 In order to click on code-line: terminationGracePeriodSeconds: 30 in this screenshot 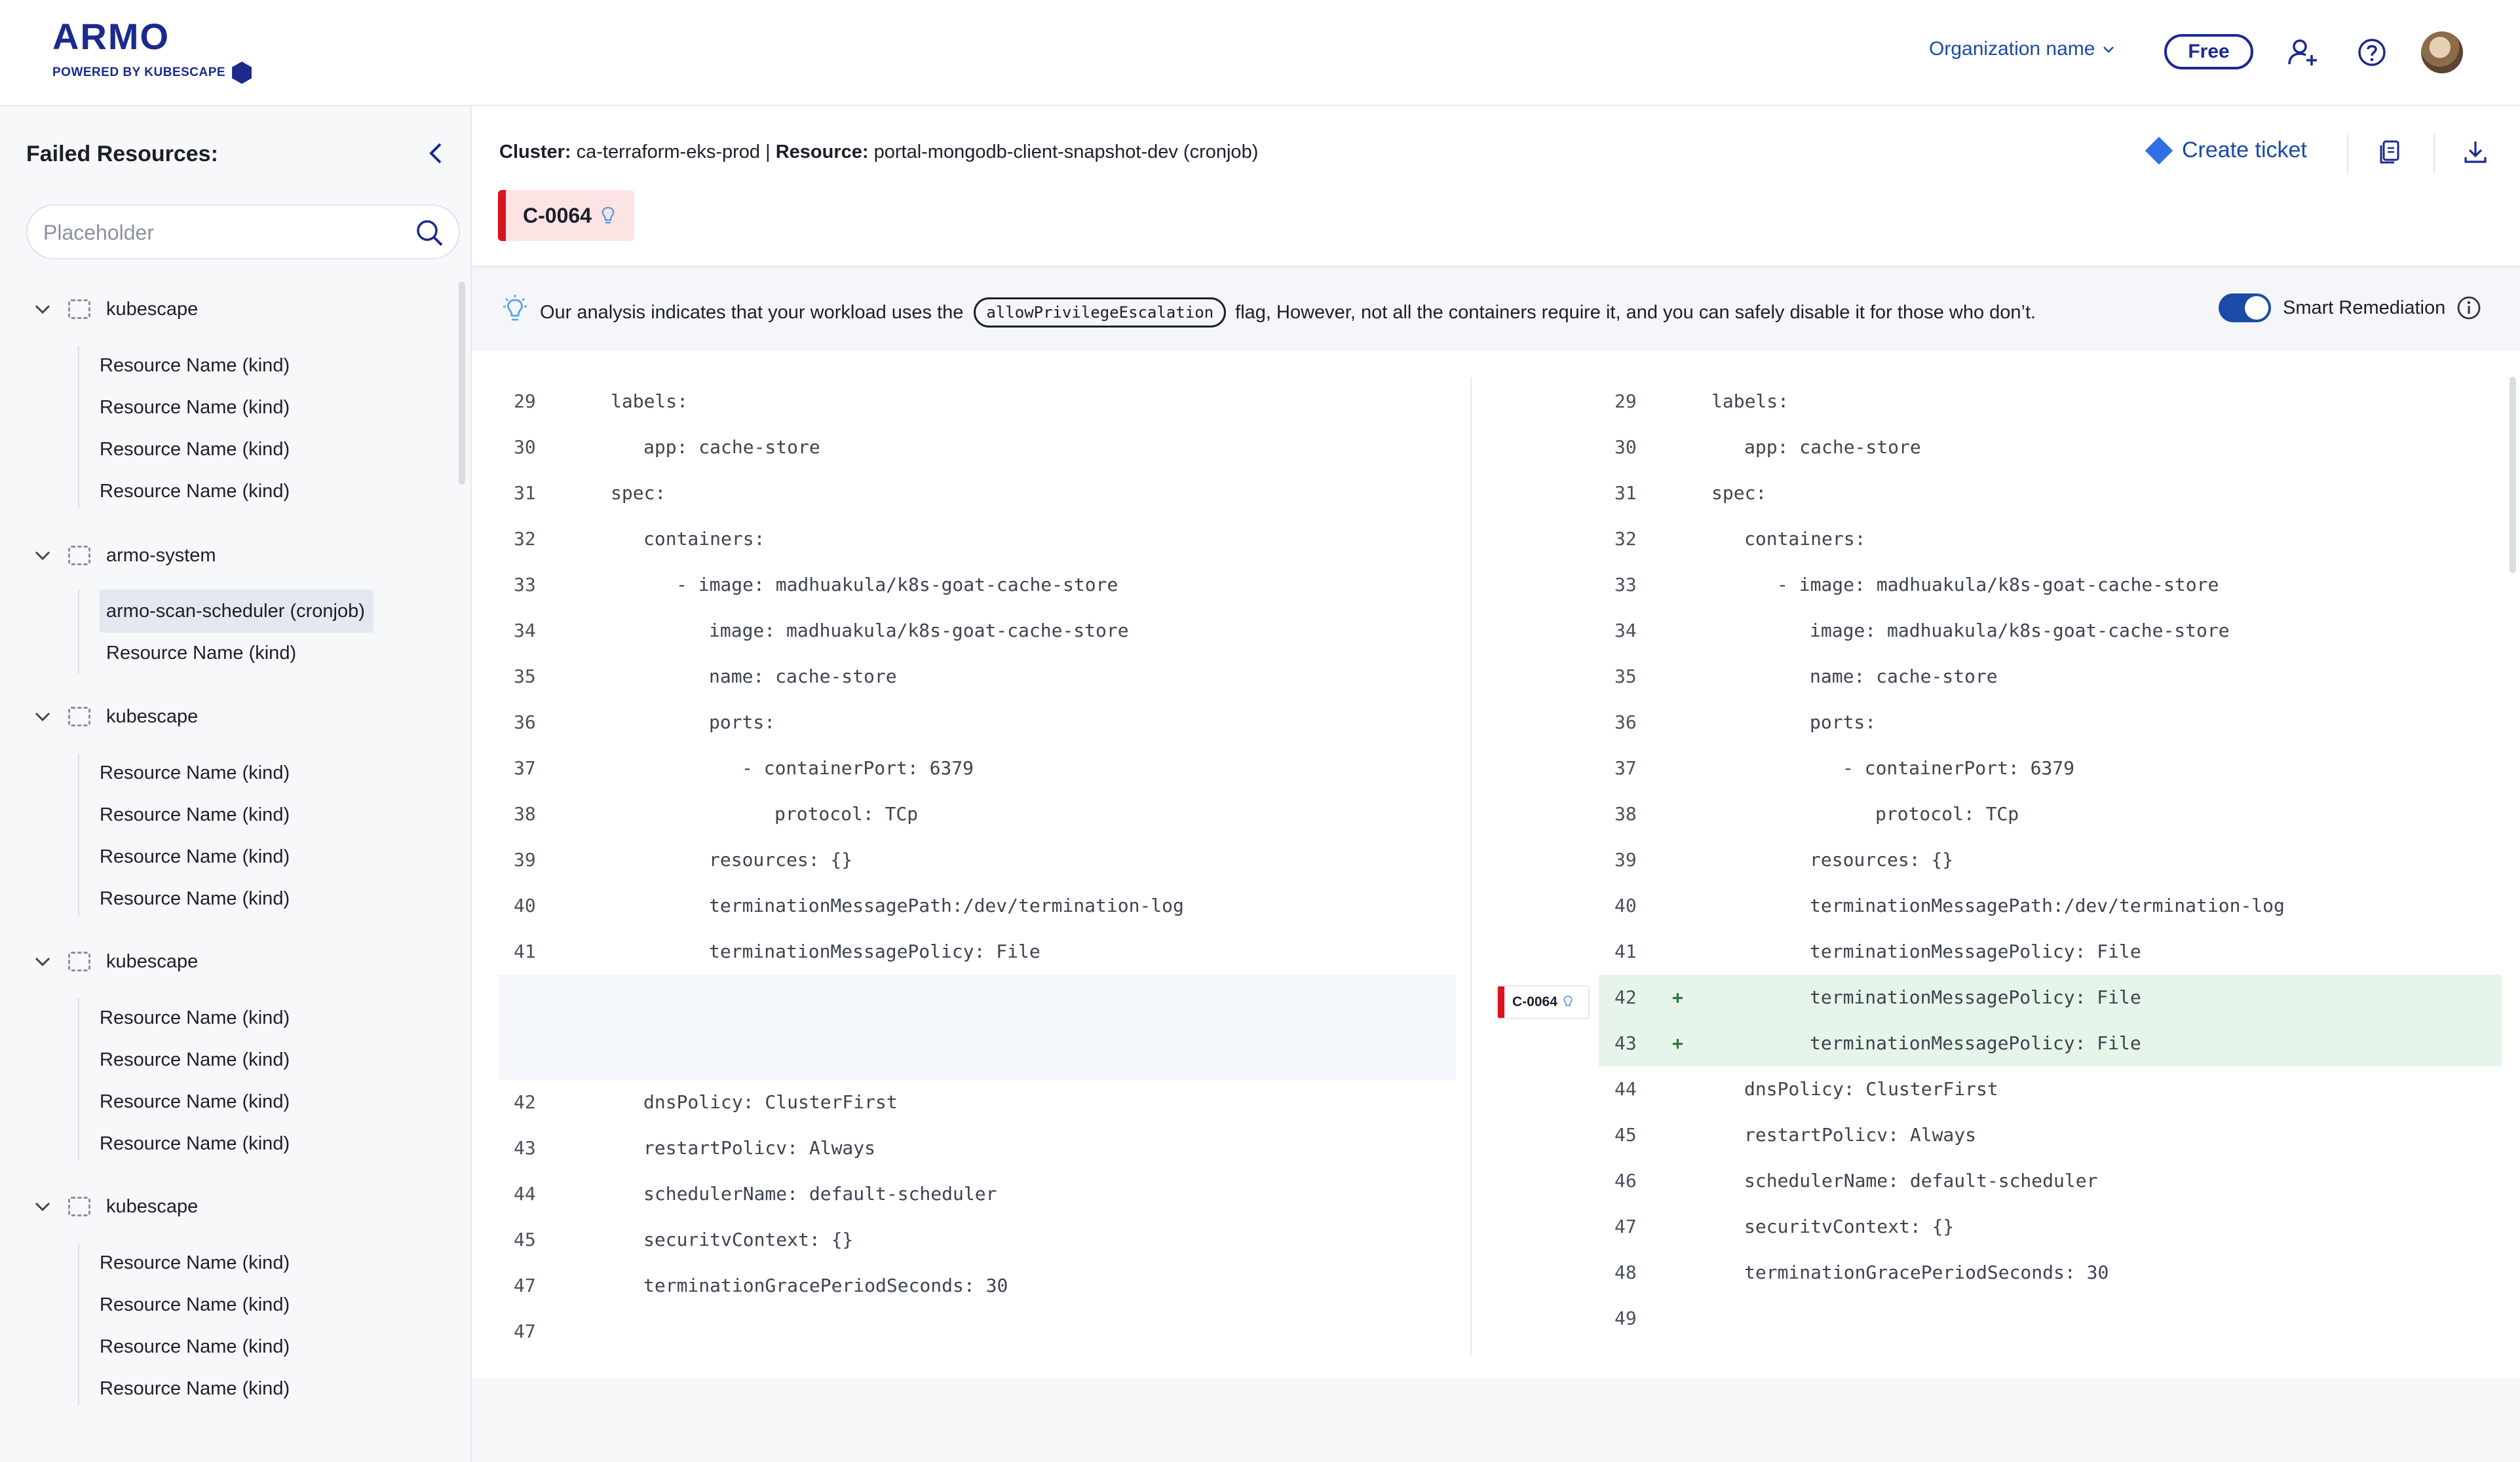, I will do `click(825, 1286)`.